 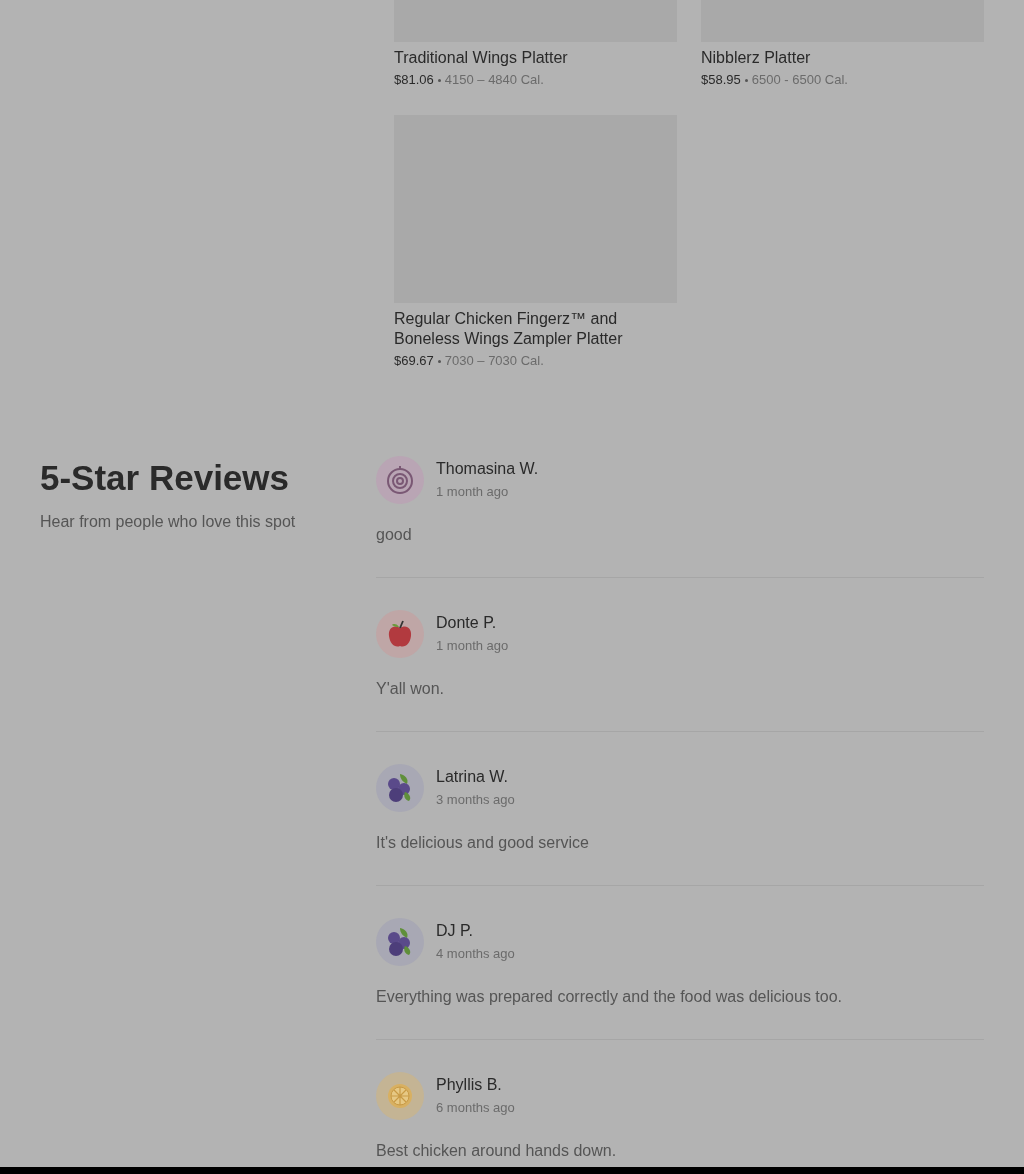 I want to click on reviewer-name: Thomasina W., so click(x=487, y=469).